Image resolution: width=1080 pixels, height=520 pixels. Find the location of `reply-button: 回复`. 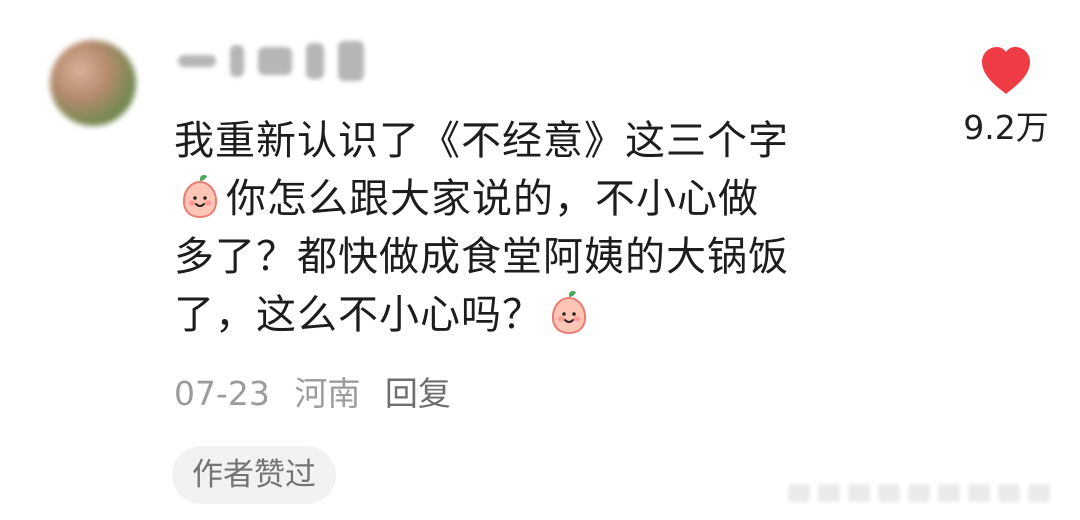

reply-button: 回复 is located at coordinates (418, 393).